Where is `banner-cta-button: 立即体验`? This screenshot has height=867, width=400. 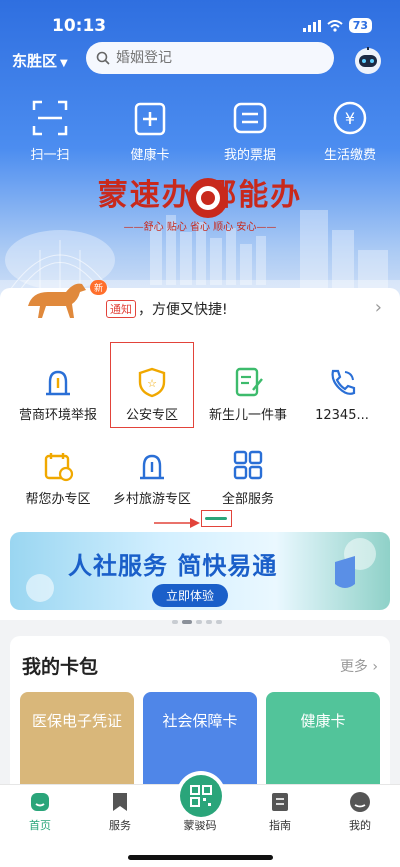 banner-cta-button: 立即体验 is located at coordinates (190, 595).